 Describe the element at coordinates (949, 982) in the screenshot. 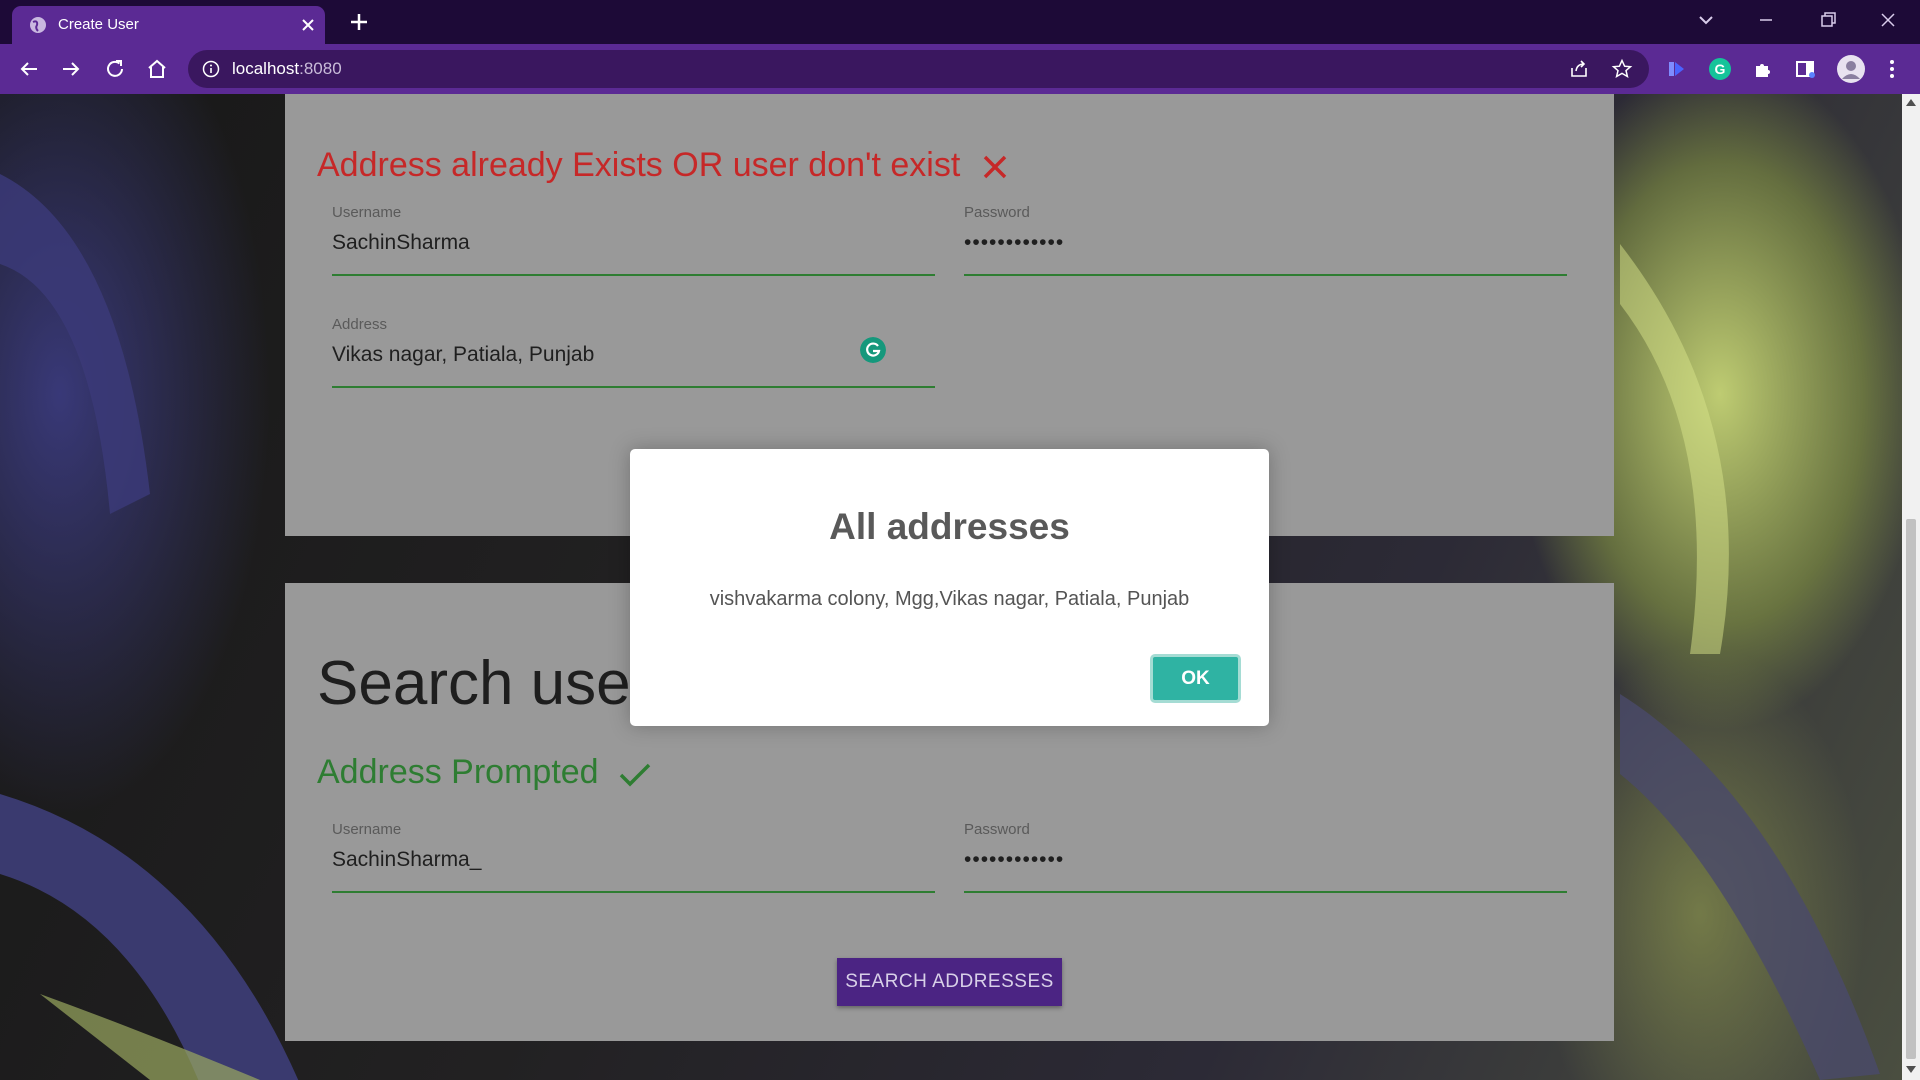

I see `search-addresses-button: SEARCH ADDRESSES` at that location.